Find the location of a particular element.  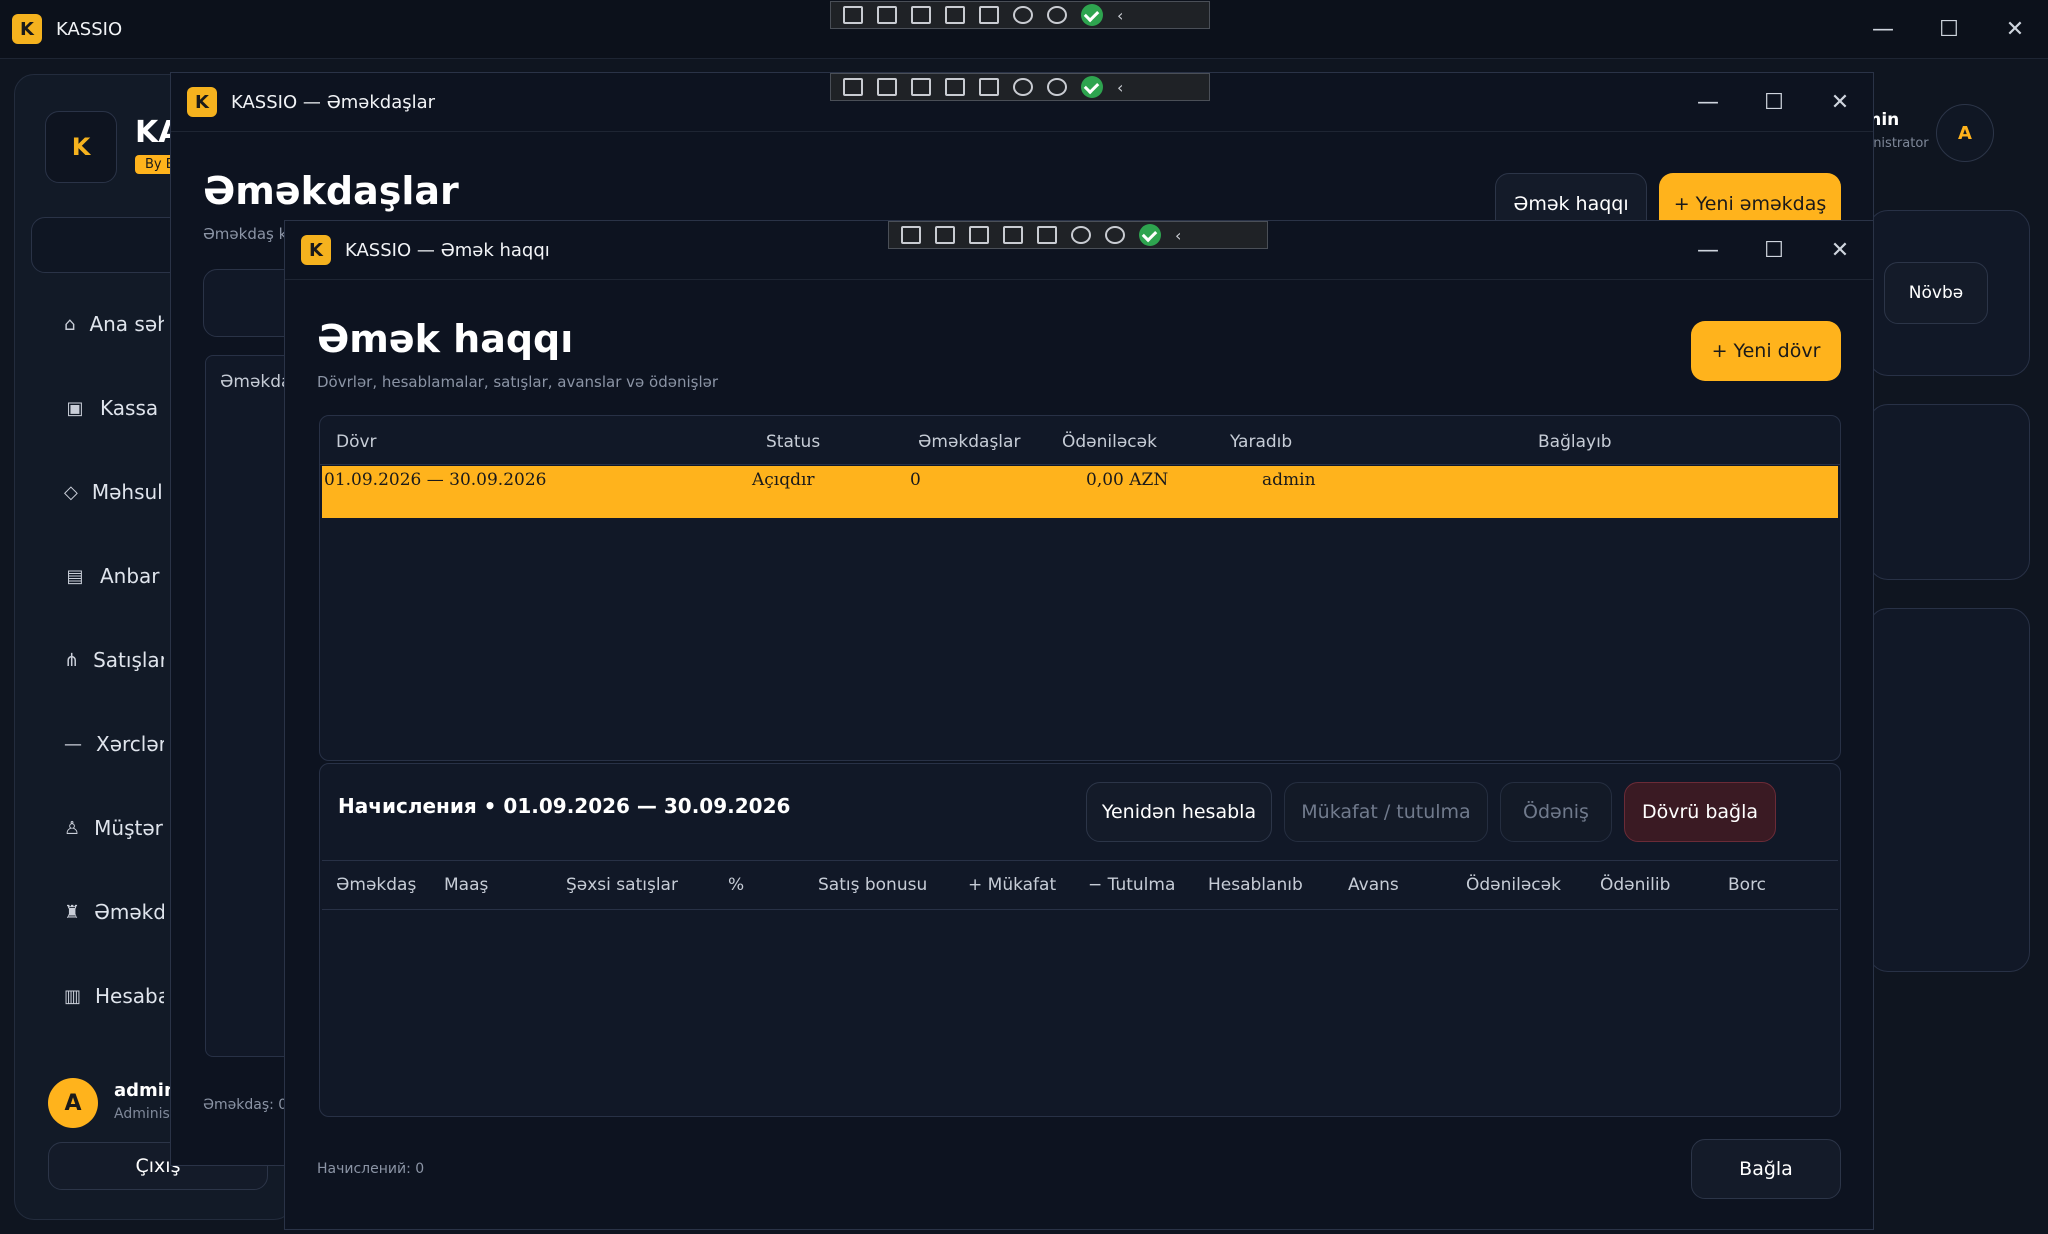

diamond-icon: ◇ is located at coordinates (71, 492).